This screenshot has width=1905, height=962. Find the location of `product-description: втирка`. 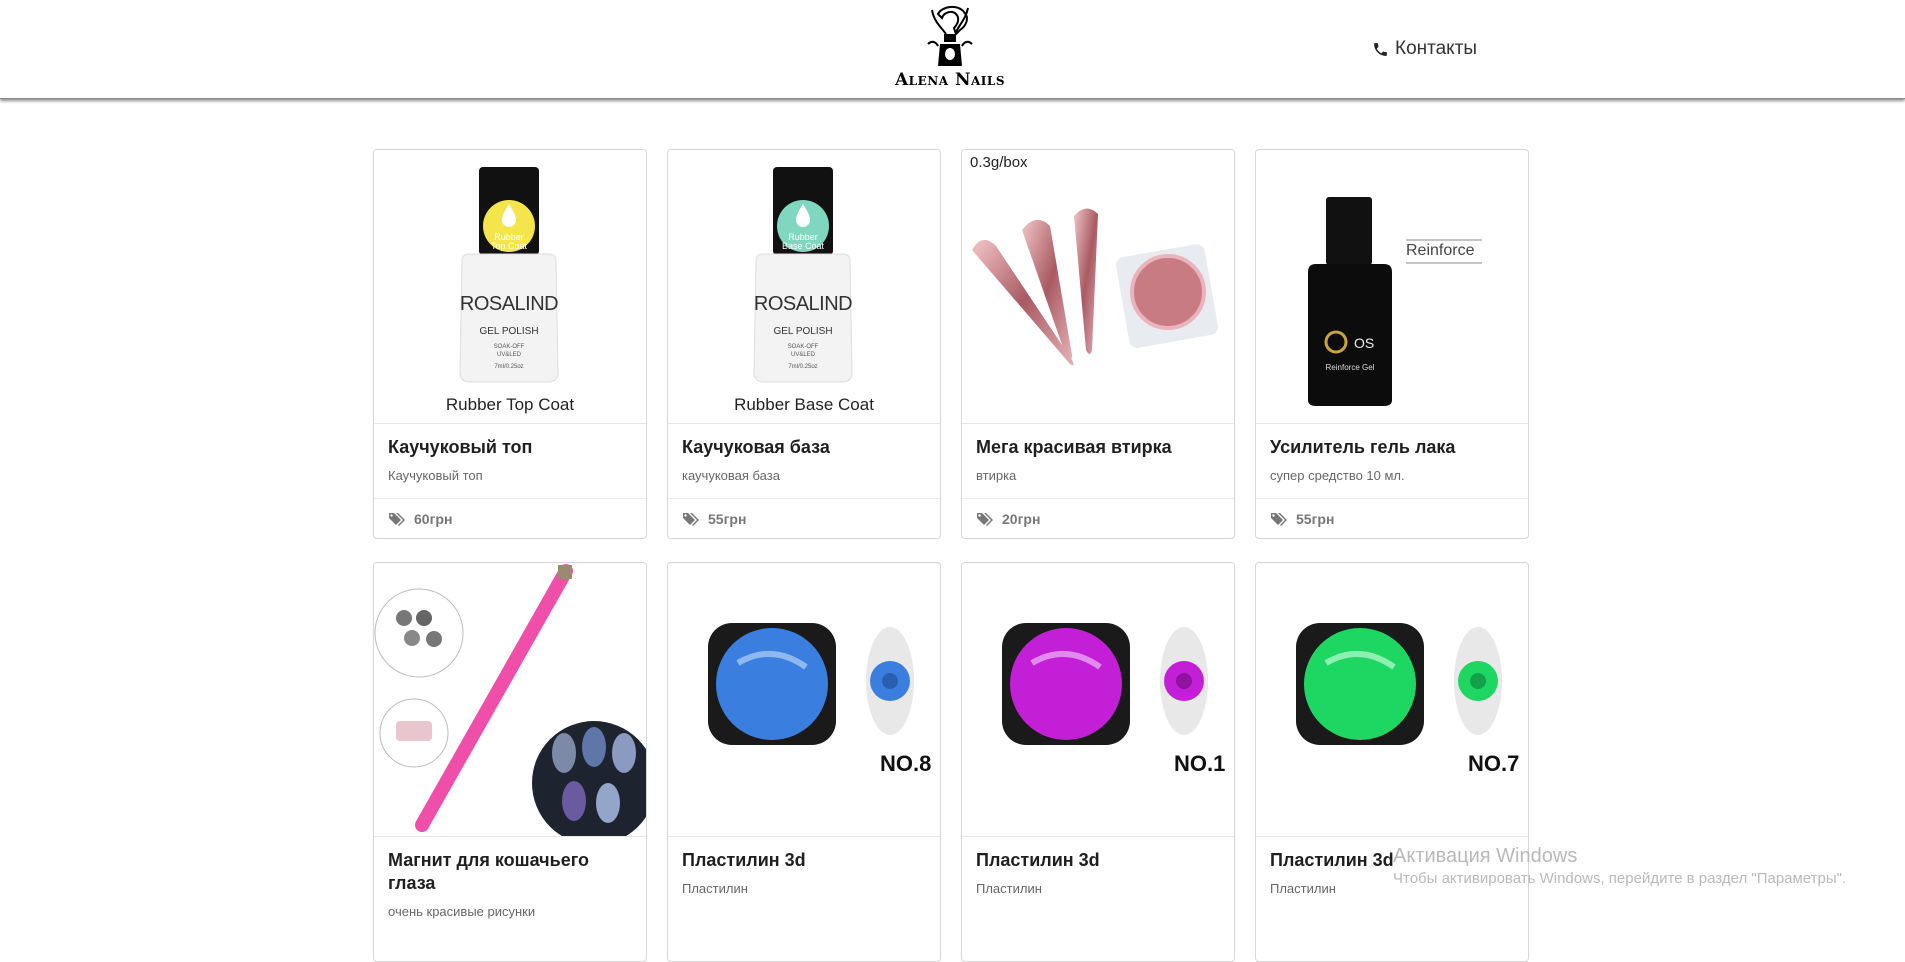

product-description: втирка is located at coordinates (996, 475).